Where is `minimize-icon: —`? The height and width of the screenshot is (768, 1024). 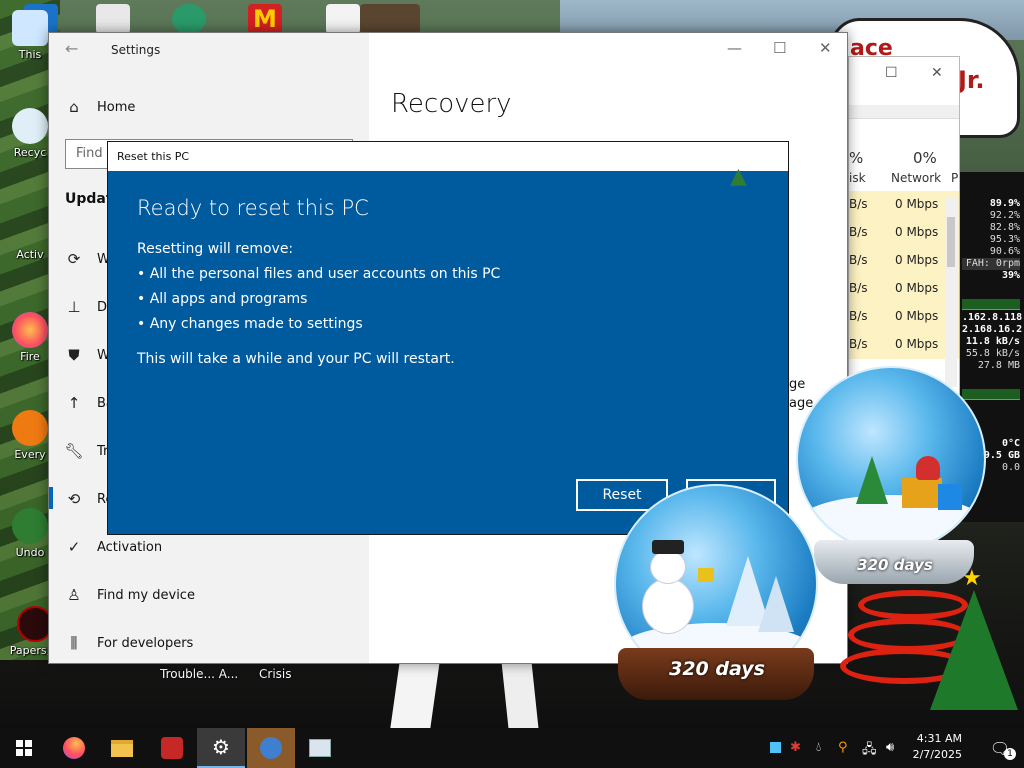 minimize-icon: — is located at coordinates (734, 48).